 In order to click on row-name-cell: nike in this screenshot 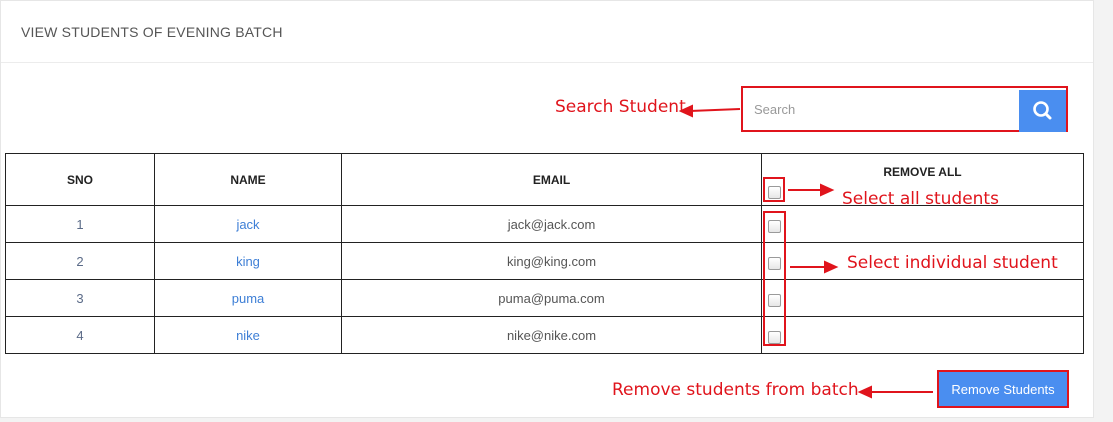, I will do `click(248, 335)`.